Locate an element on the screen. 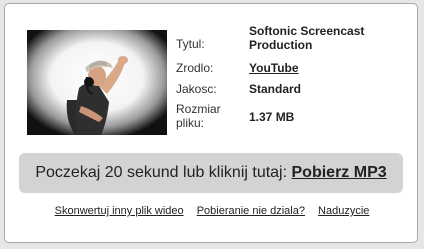 The width and height of the screenshot is (424, 249). quality-label: Jakosc: is located at coordinates (196, 89).